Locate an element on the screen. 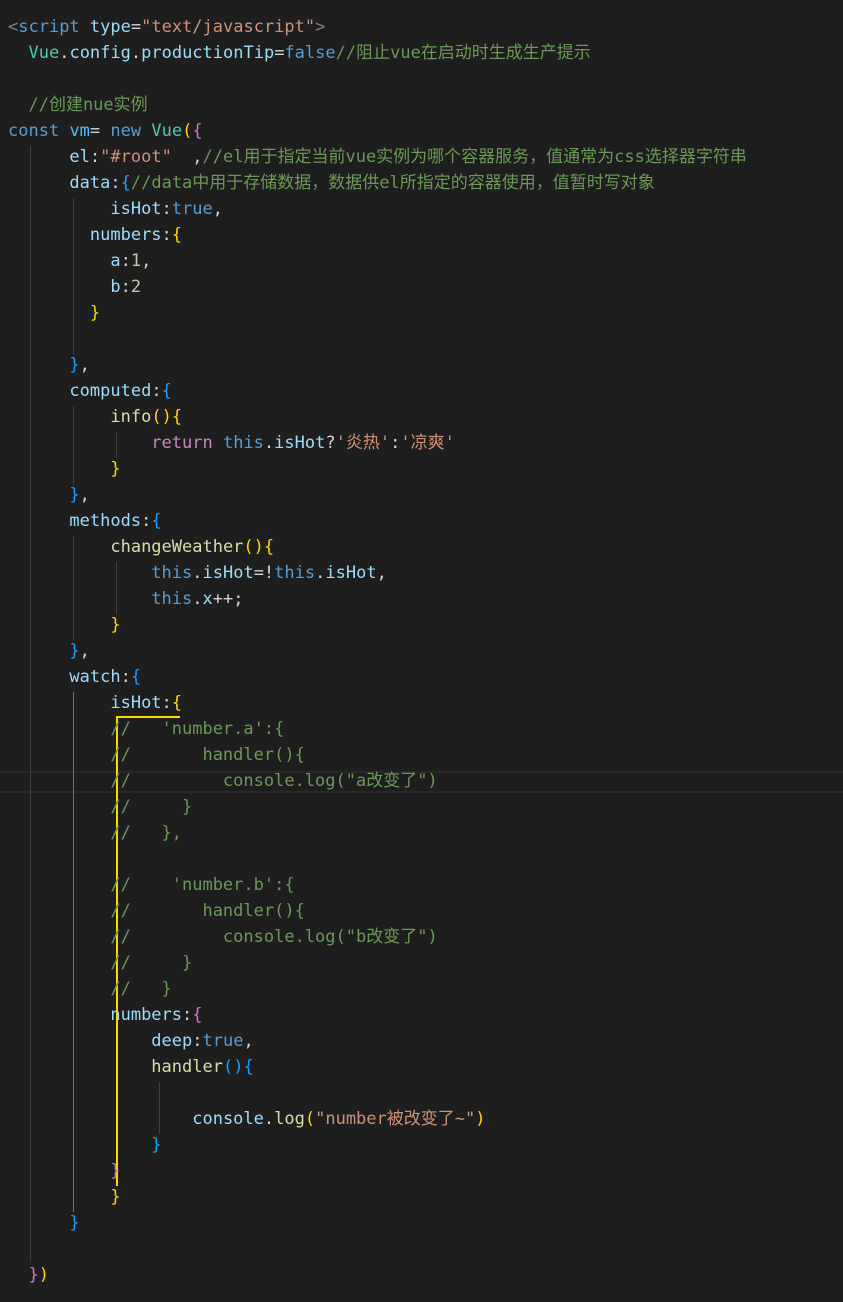  code-token: watch is located at coordinates (95, 677).